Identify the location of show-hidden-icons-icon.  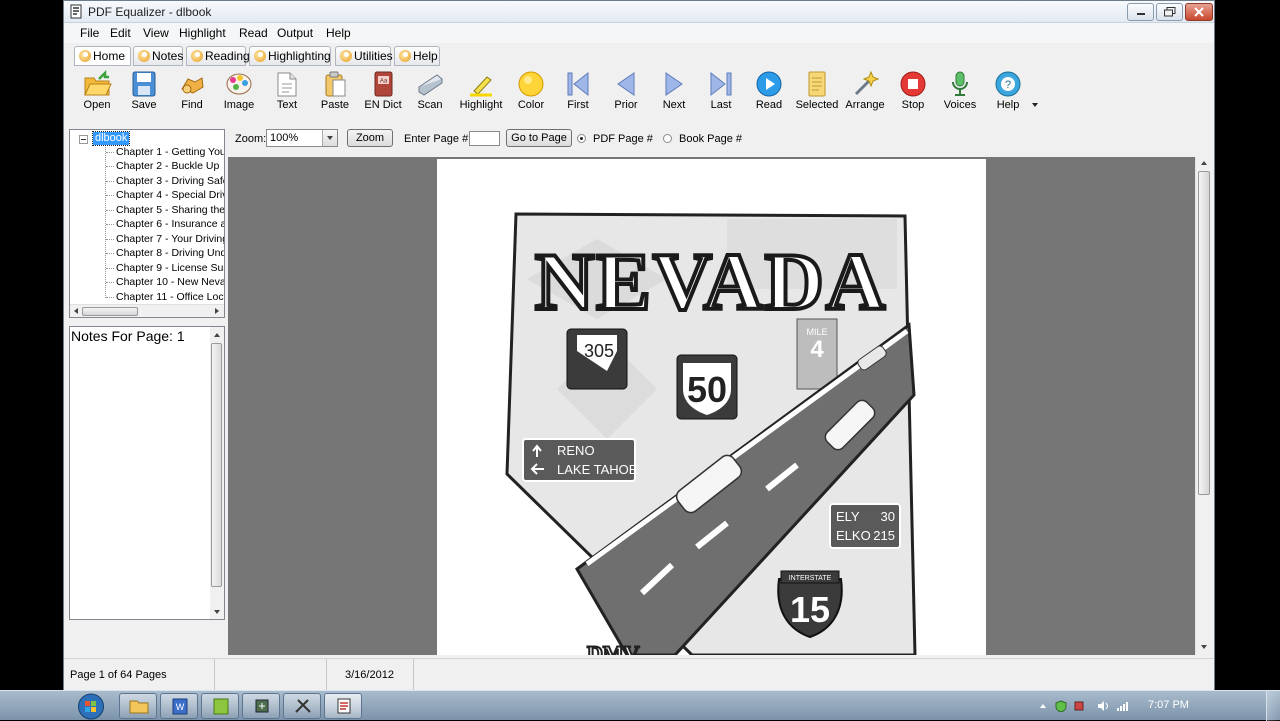
(1043, 706).